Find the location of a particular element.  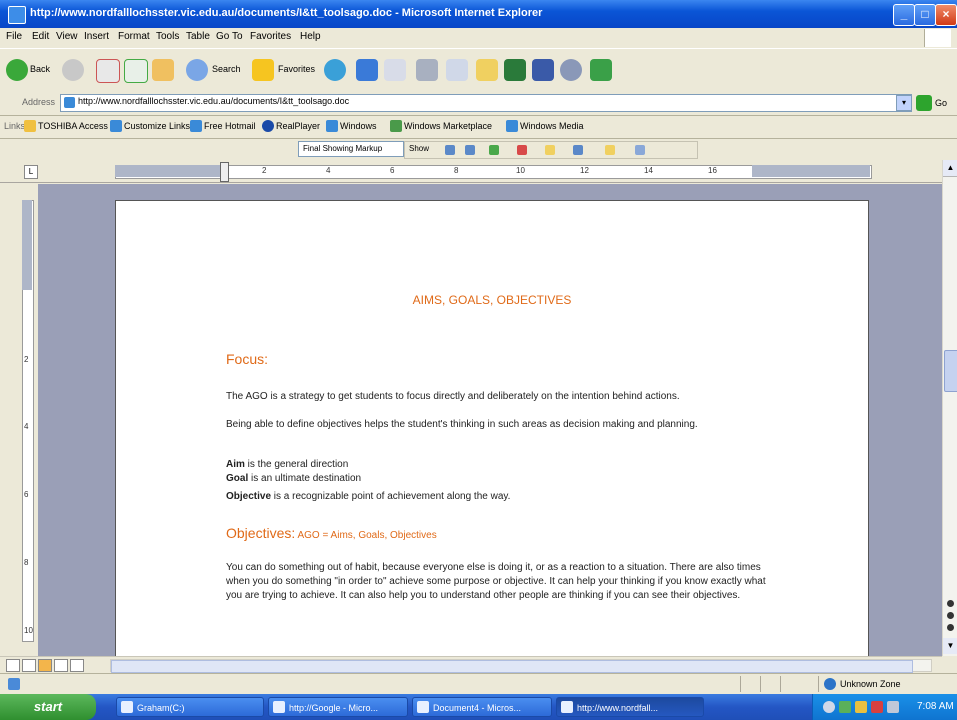

address-dropdown-arrow-icon: ▾ is located at coordinates (904, 103).